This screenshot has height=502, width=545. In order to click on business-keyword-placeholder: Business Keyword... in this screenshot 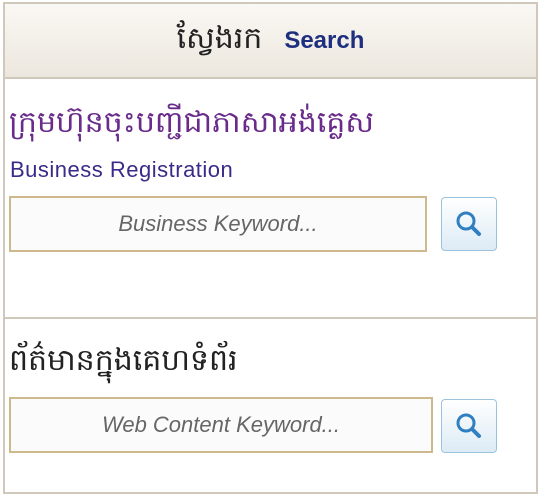, I will do `click(218, 223)`.